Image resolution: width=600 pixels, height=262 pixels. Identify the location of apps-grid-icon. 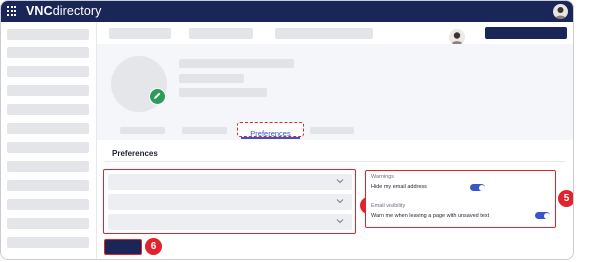
(12, 11).